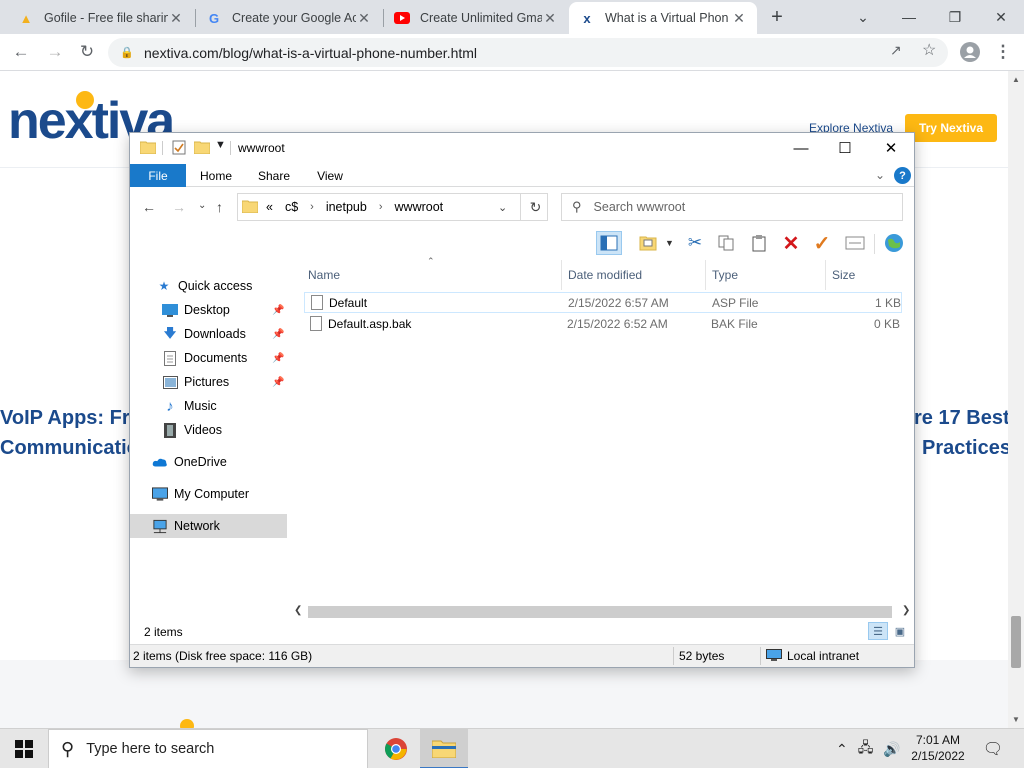 The image size is (1024, 768). Describe the element at coordinates (444, 748) in the screenshot. I see `file-explorer-taskbar-icon` at that location.